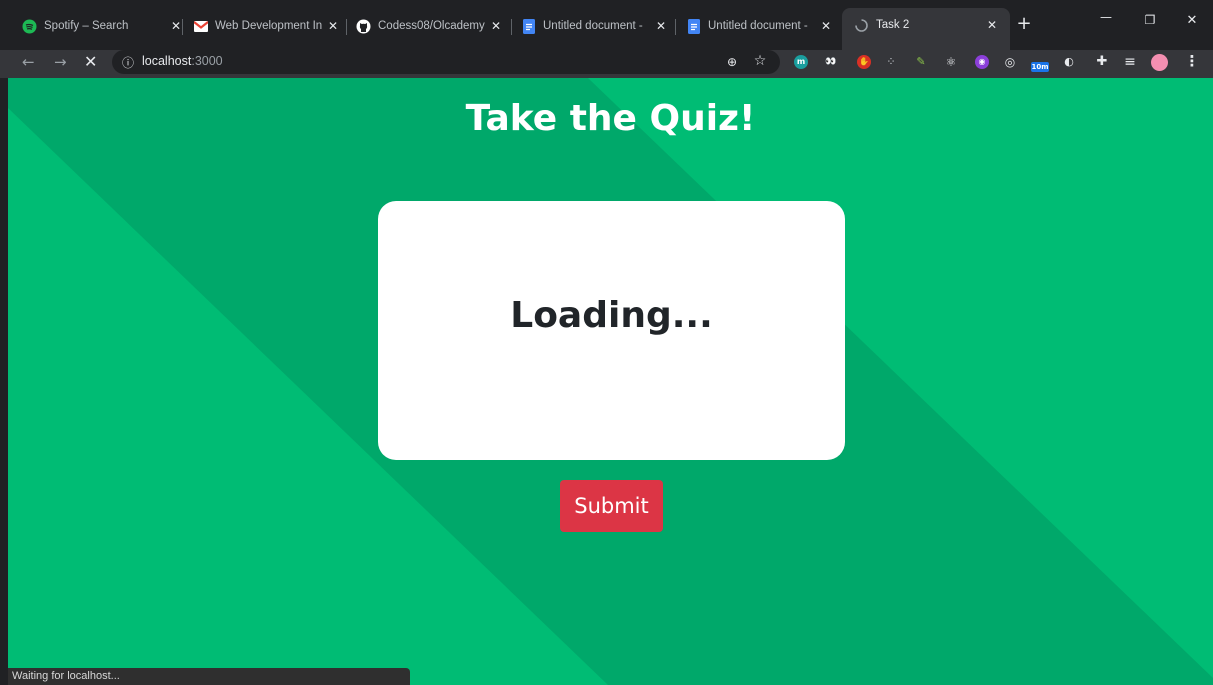 The width and height of the screenshot is (1213, 685). Describe the element at coordinates (86, 26) in the screenshot. I see `tab-title: Spotify – Search` at that location.